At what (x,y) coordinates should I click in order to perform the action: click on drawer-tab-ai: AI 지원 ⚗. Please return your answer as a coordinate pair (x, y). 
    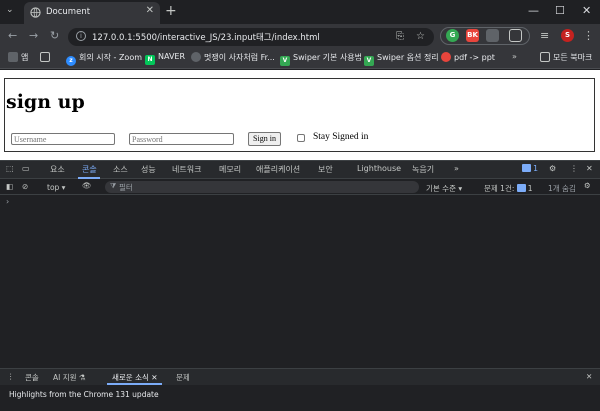
    Looking at the image, I should click on (69, 377).